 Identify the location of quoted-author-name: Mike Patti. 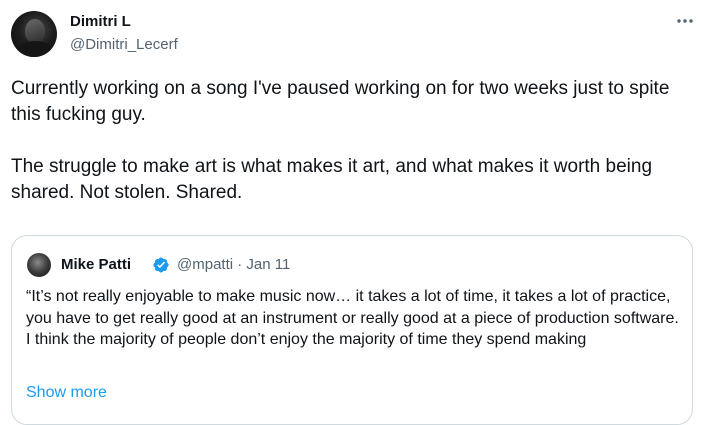
(96, 265).